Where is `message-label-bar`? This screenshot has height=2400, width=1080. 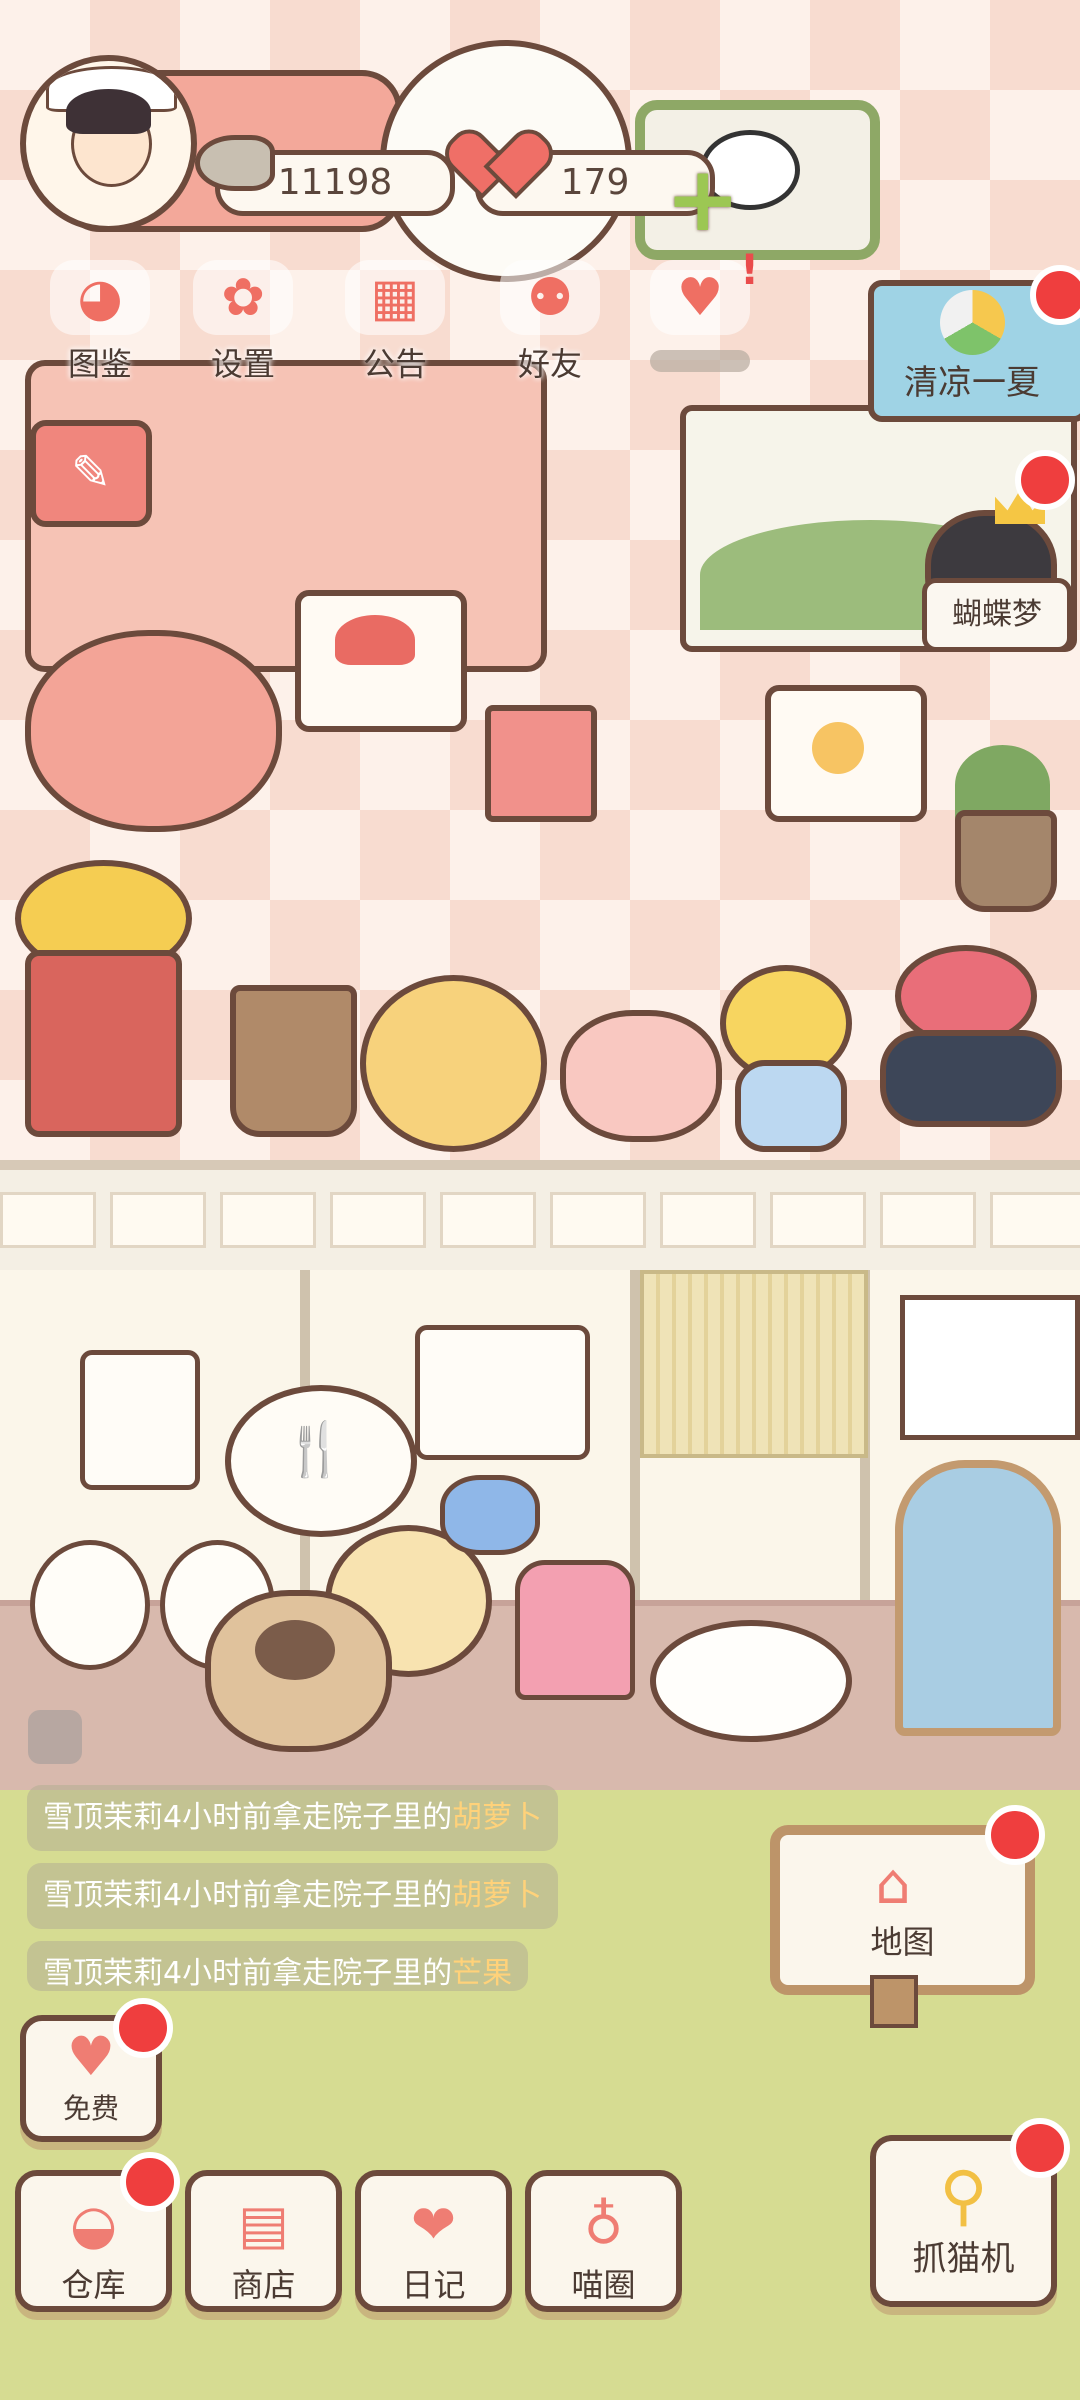 message-label-bar is located at coordinates (700, 361).